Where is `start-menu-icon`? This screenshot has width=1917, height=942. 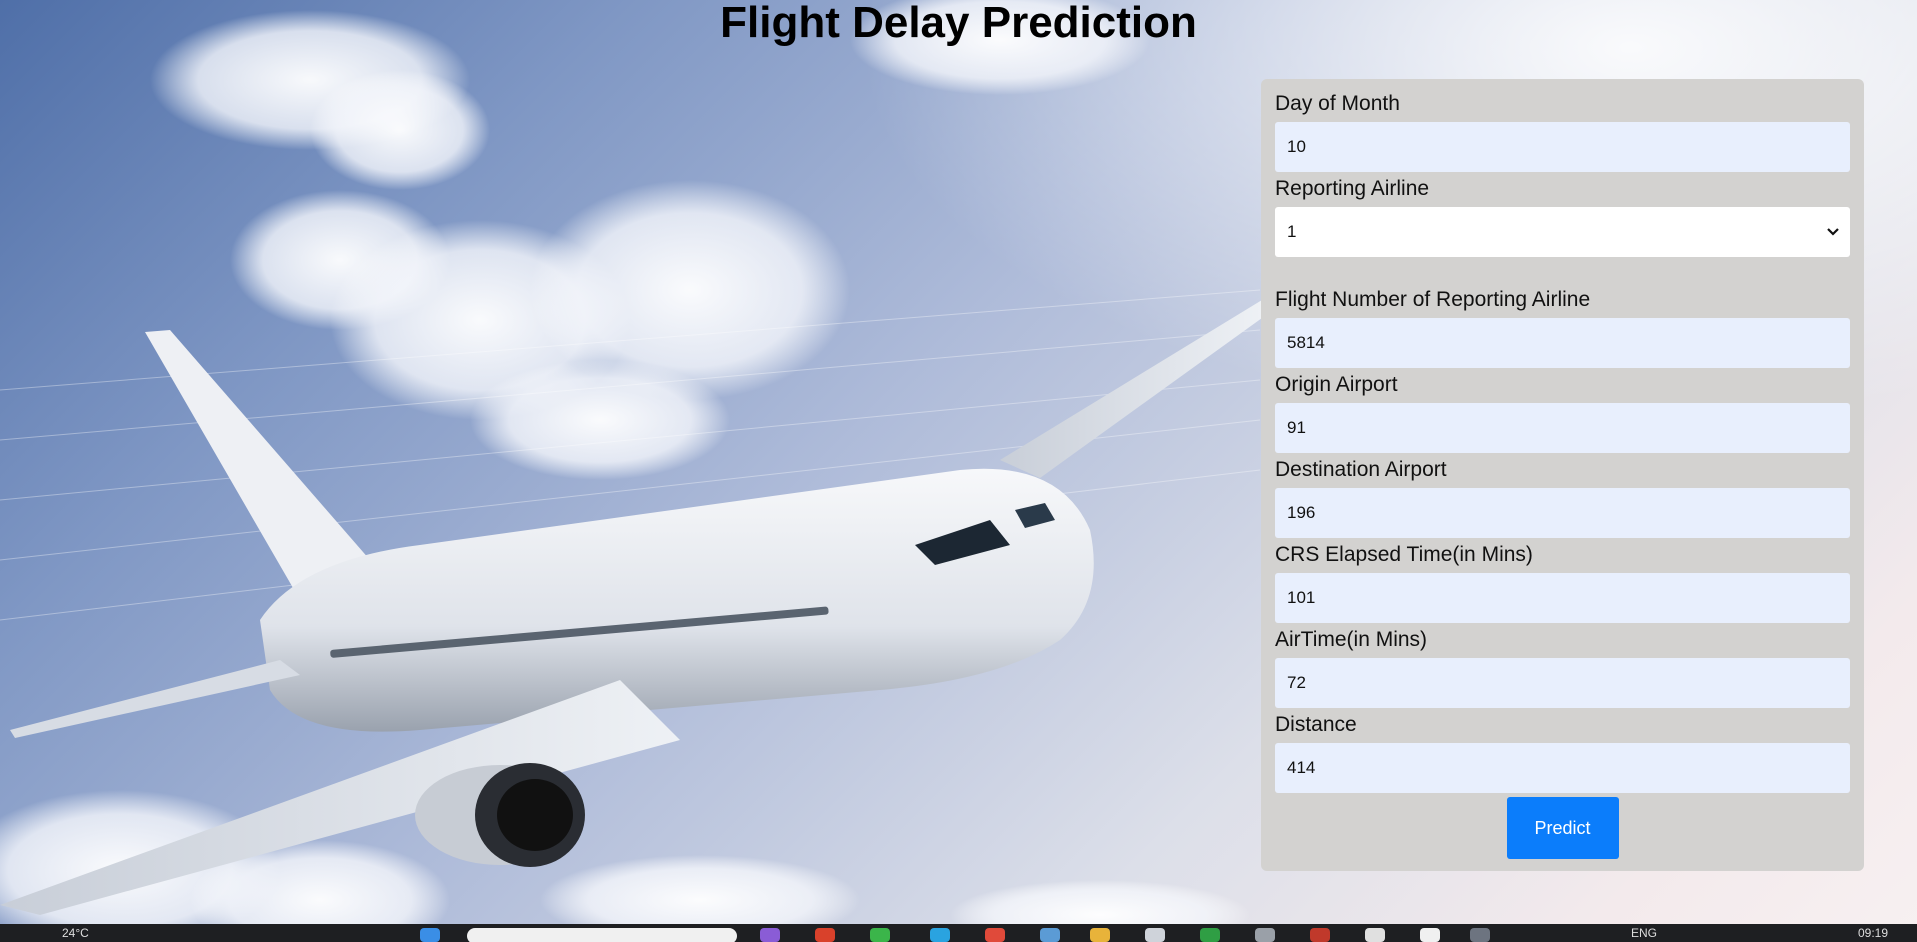
start-menu-icon is located at coordinates (430, 935).